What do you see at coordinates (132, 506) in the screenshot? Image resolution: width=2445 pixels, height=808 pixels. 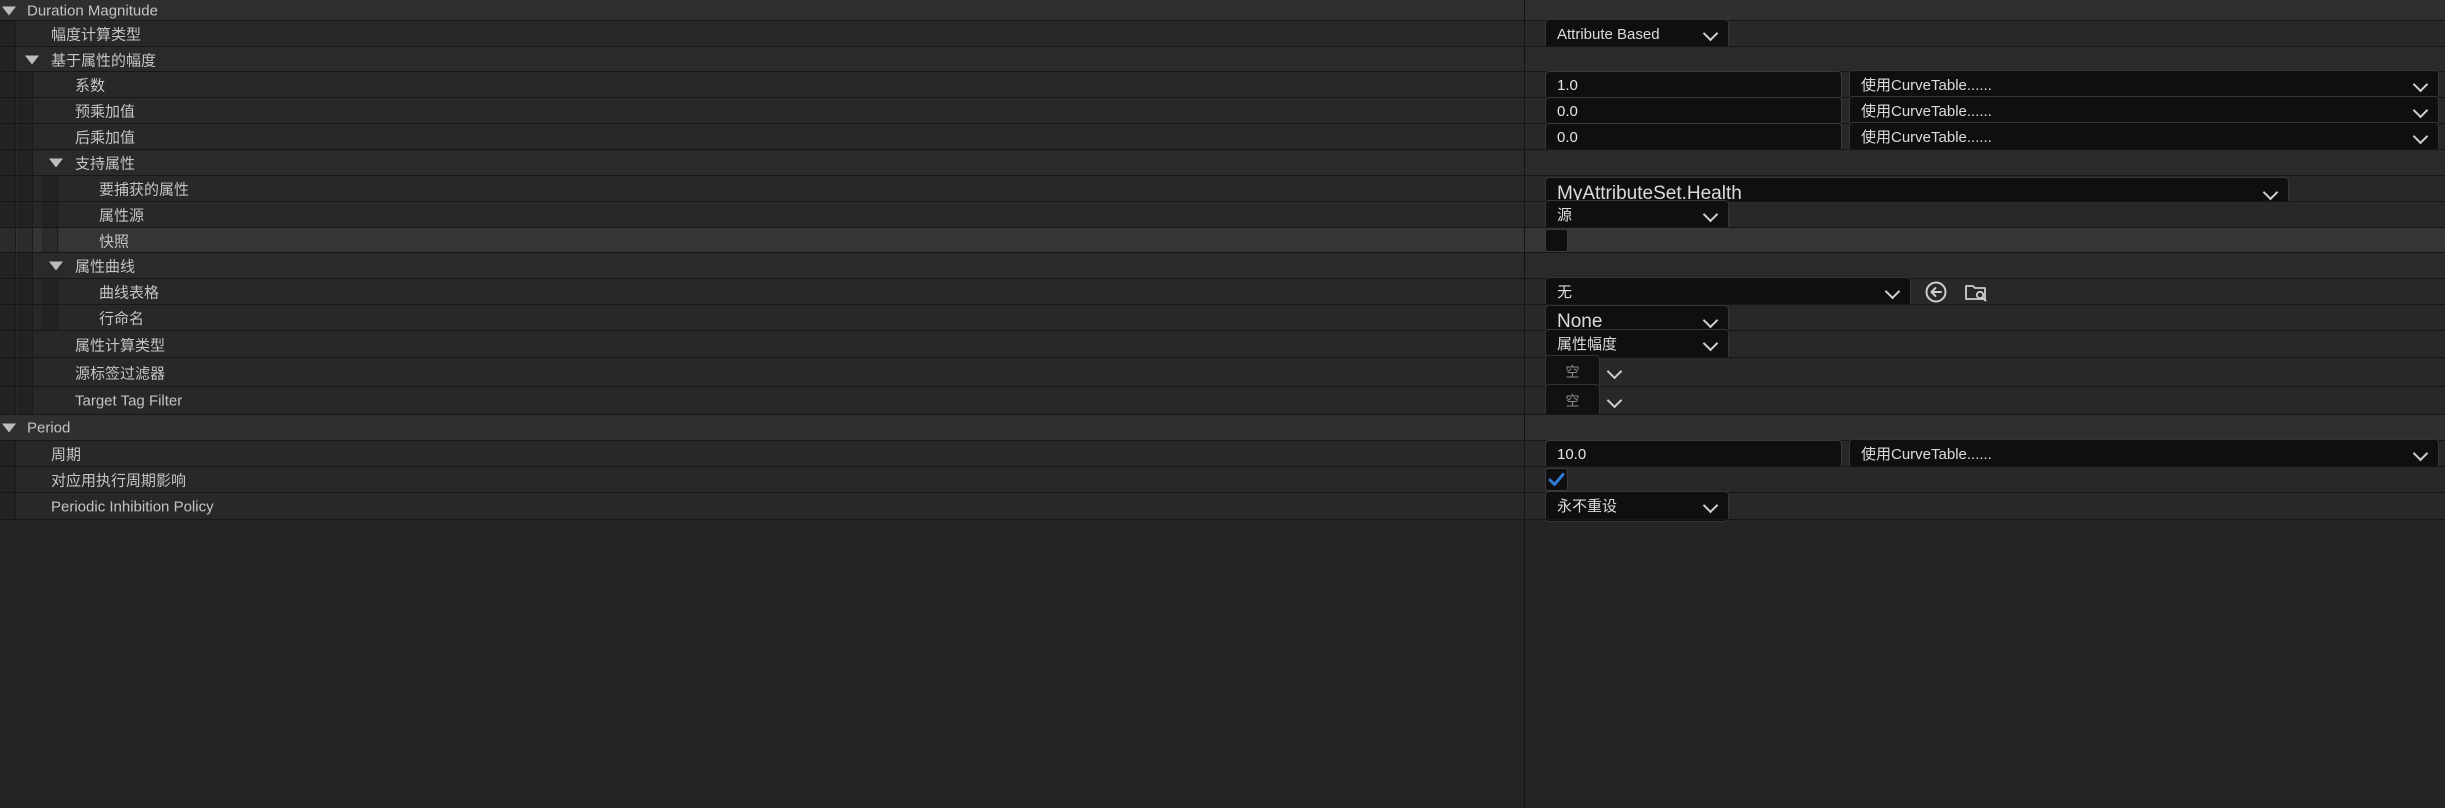 I see `prop-label: Periodic Inhibition Policy` at bounding box center [132, 506].